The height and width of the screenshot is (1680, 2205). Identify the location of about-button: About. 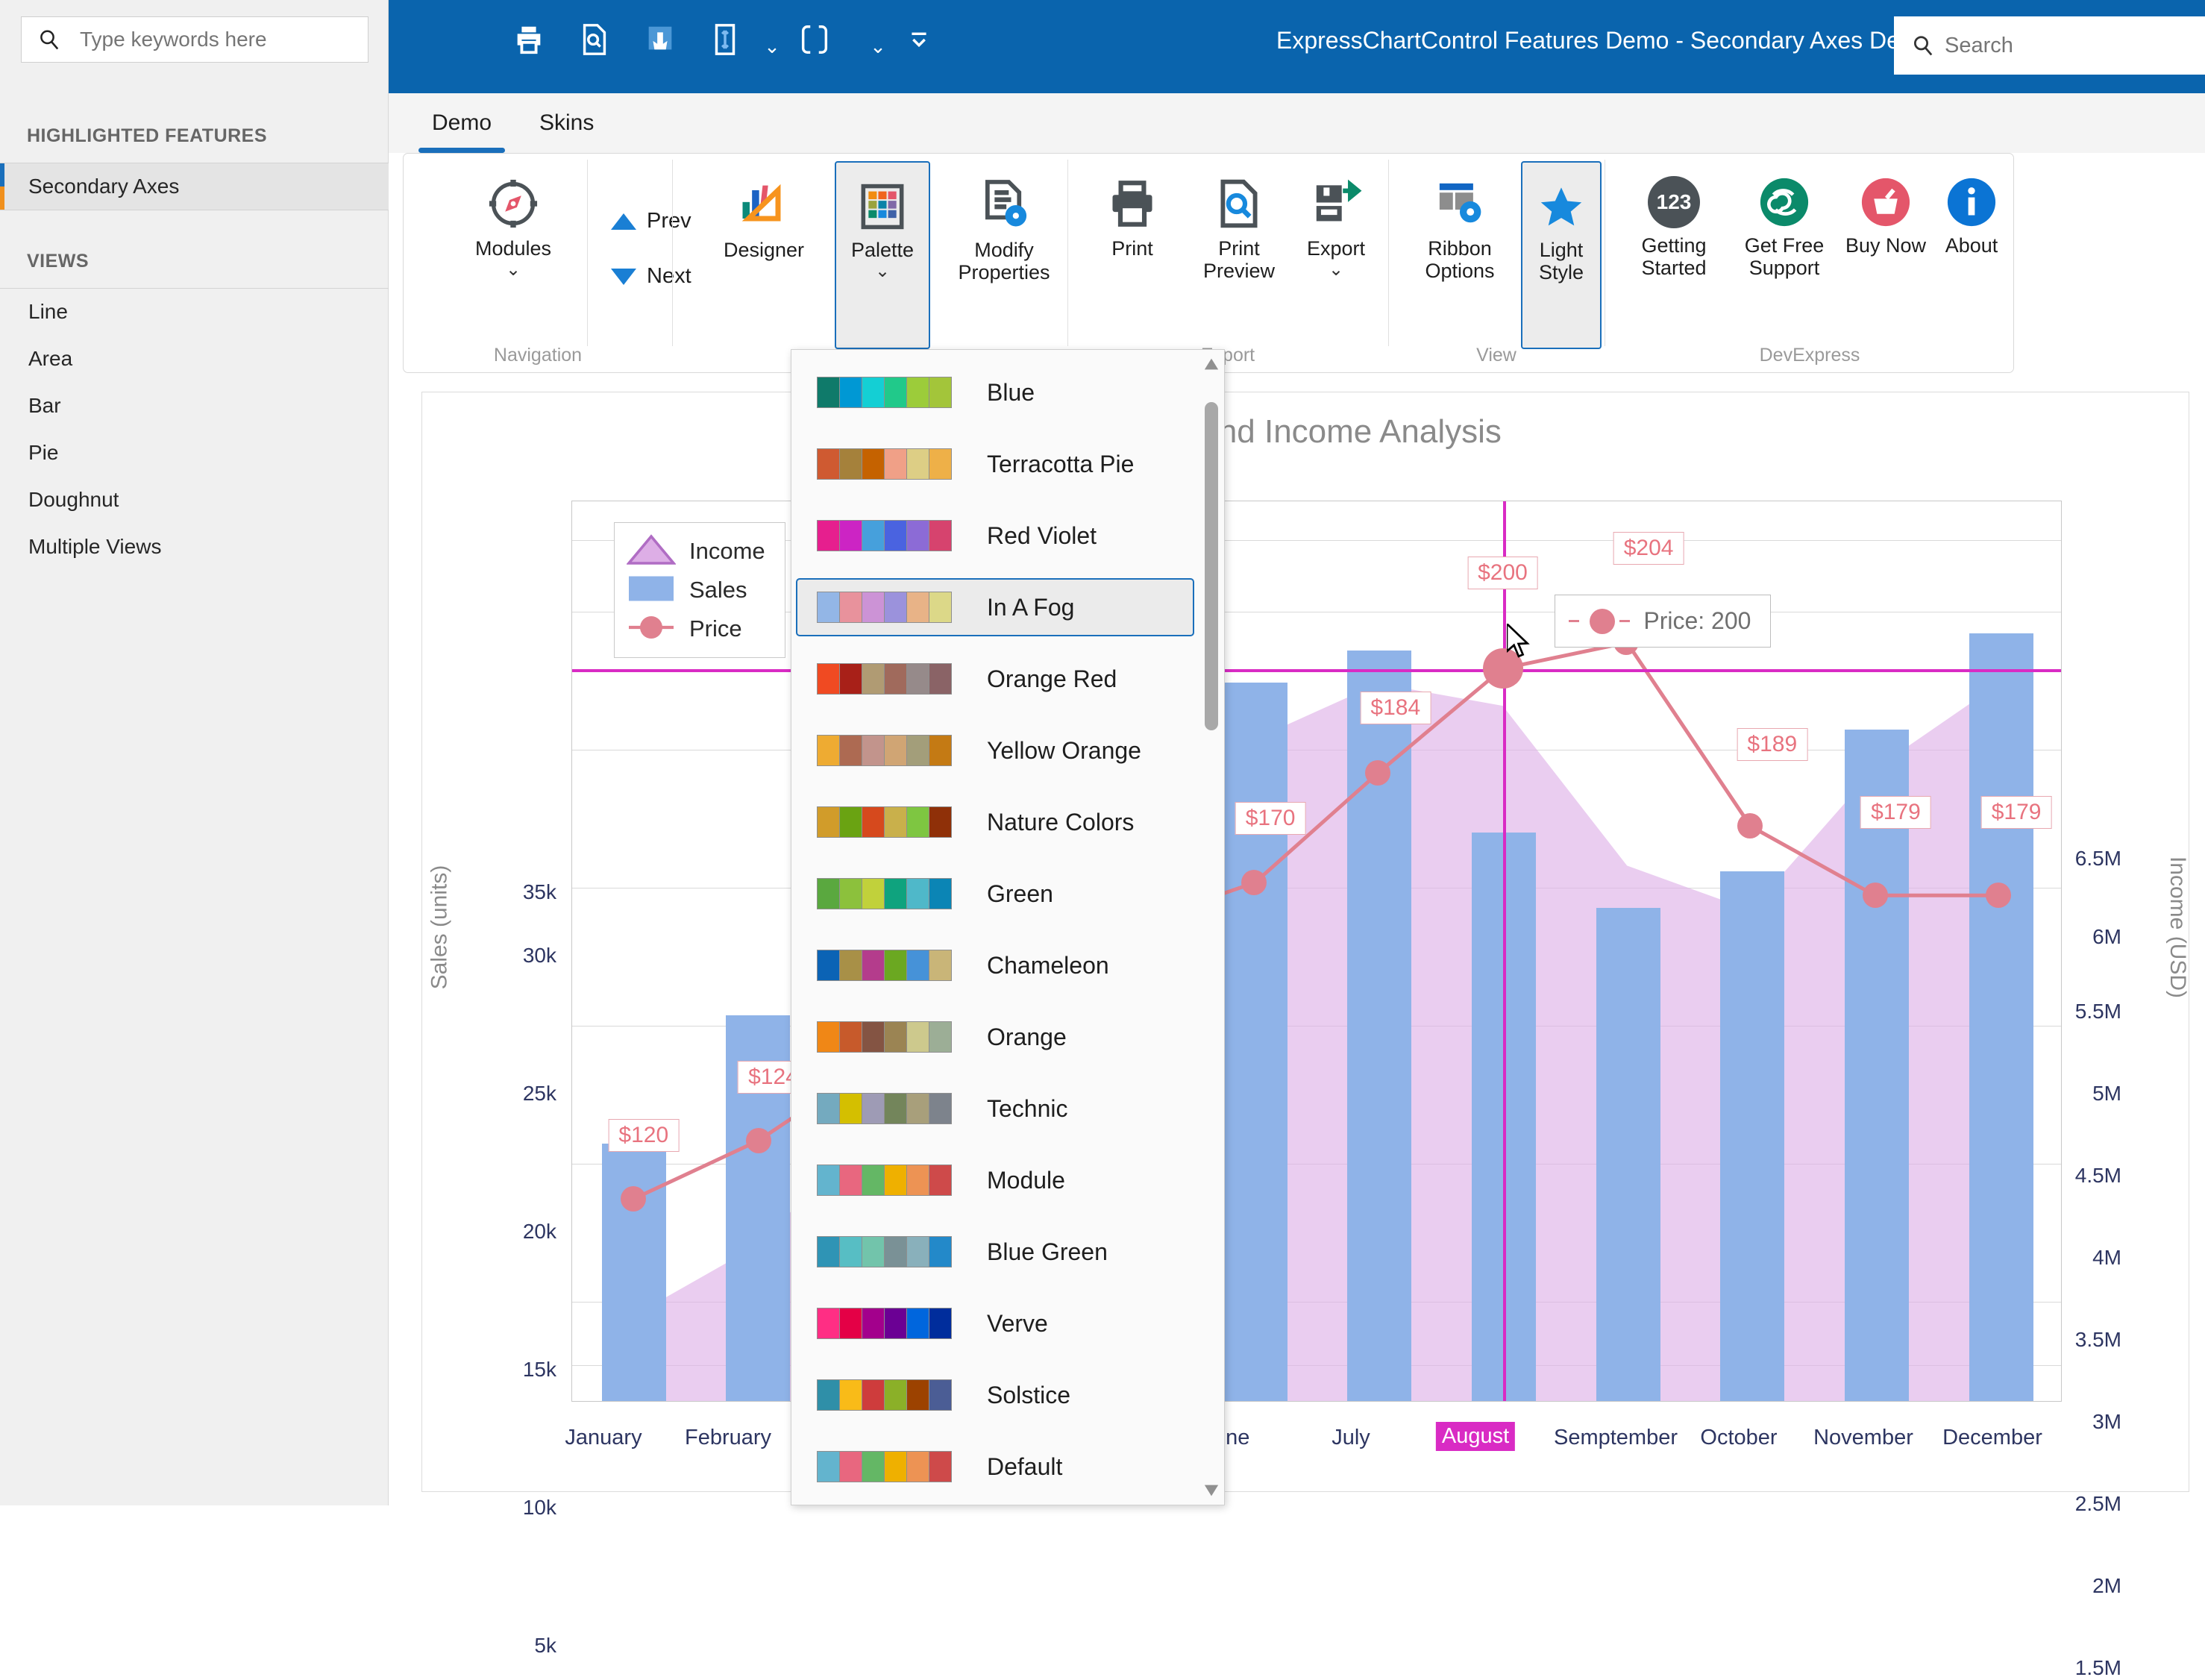
(1971, 216).